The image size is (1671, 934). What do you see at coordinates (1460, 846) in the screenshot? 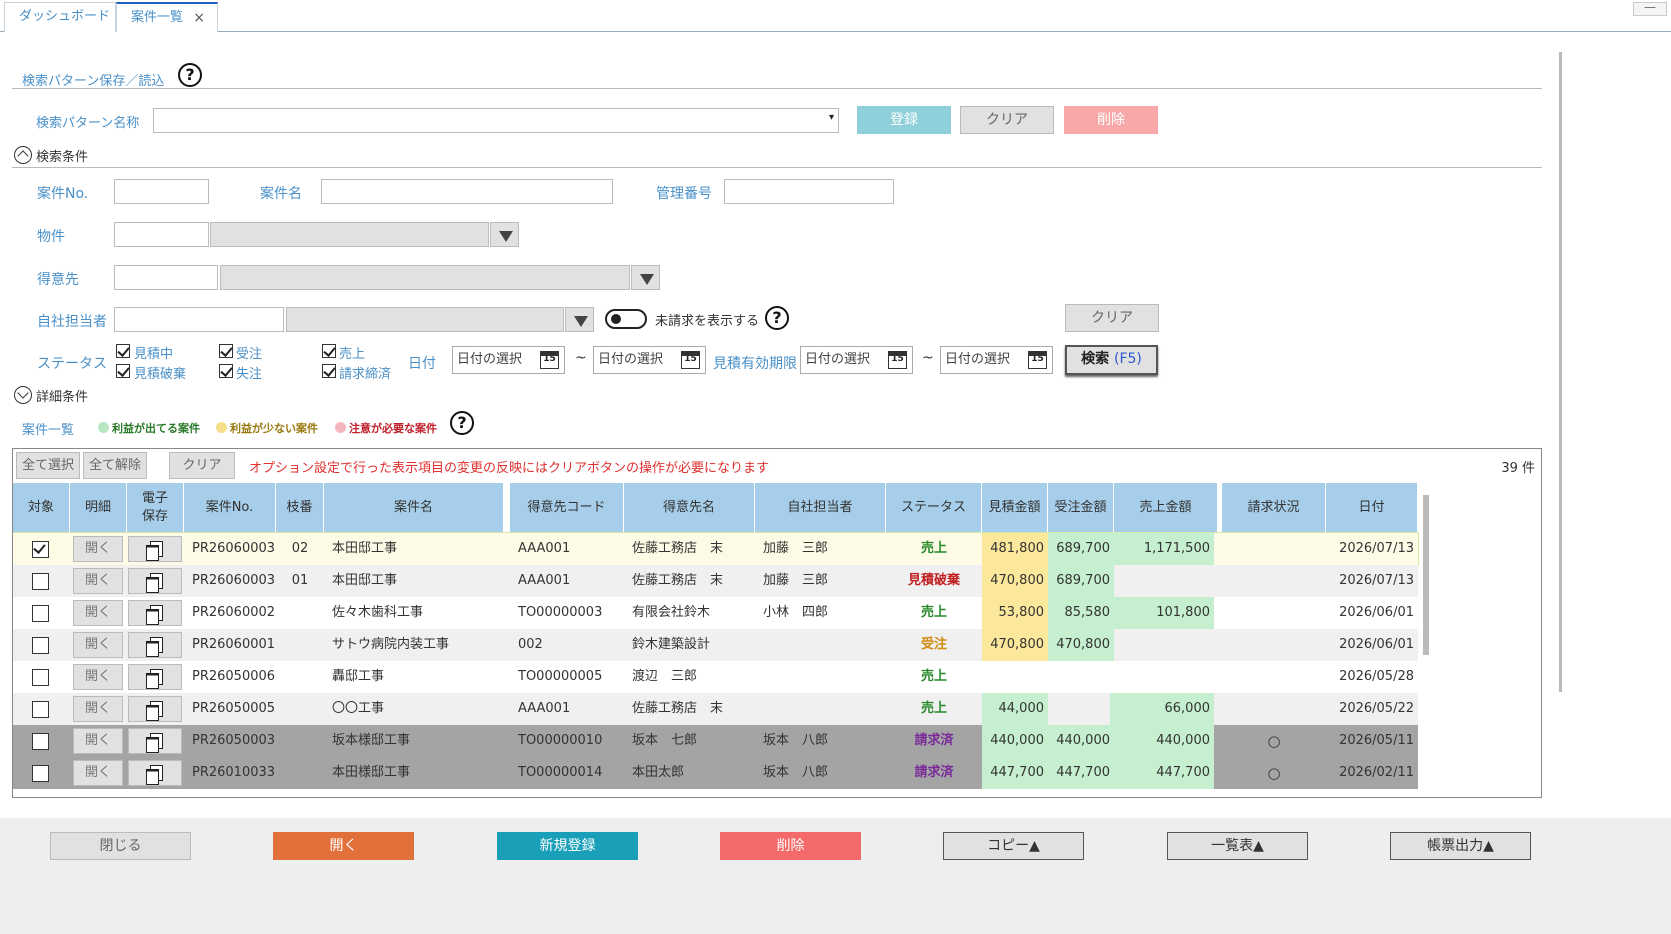
I see `report-output-button: 帳票出力▲` at bounding box center [1460, 846].